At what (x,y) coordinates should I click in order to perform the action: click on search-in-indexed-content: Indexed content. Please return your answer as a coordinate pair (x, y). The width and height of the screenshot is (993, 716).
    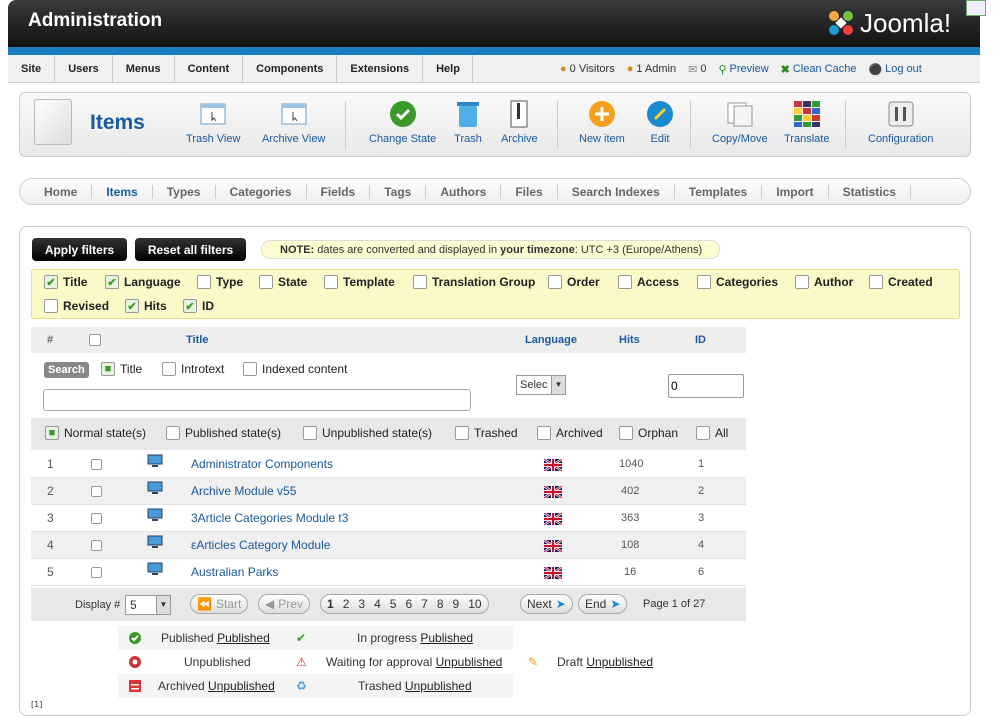
    Looking at the image, I should click on (295, 369).